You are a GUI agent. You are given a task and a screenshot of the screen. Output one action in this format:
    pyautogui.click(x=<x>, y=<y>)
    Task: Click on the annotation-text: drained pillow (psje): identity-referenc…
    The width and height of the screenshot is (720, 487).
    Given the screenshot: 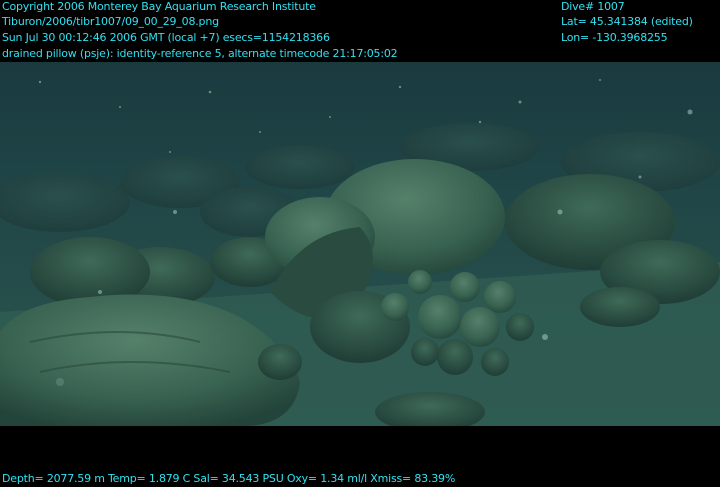 What is the action you would take?
    pyautogui.click(x=200, y=53)
    